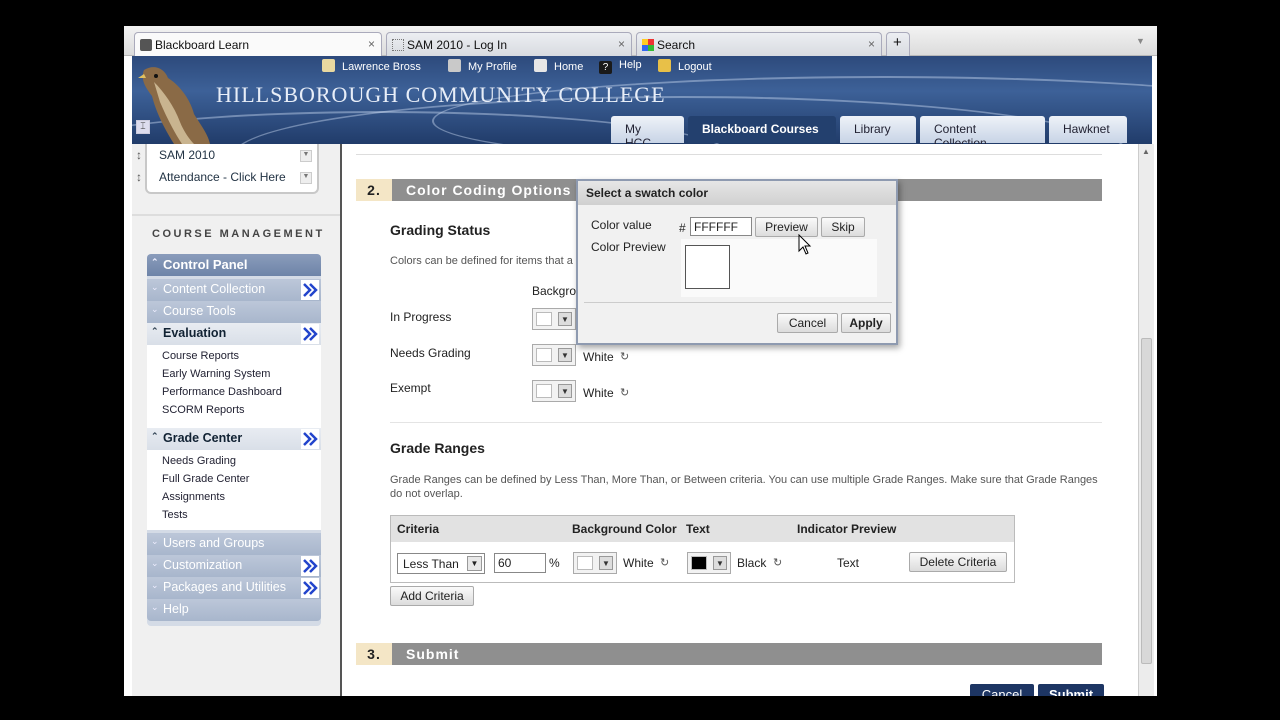 This screenshot has width=1280, height=720. Describe the element at coordinates (216, 374) in the screenshot. I see `submenu-early-warning: Early Warning System` at that location.